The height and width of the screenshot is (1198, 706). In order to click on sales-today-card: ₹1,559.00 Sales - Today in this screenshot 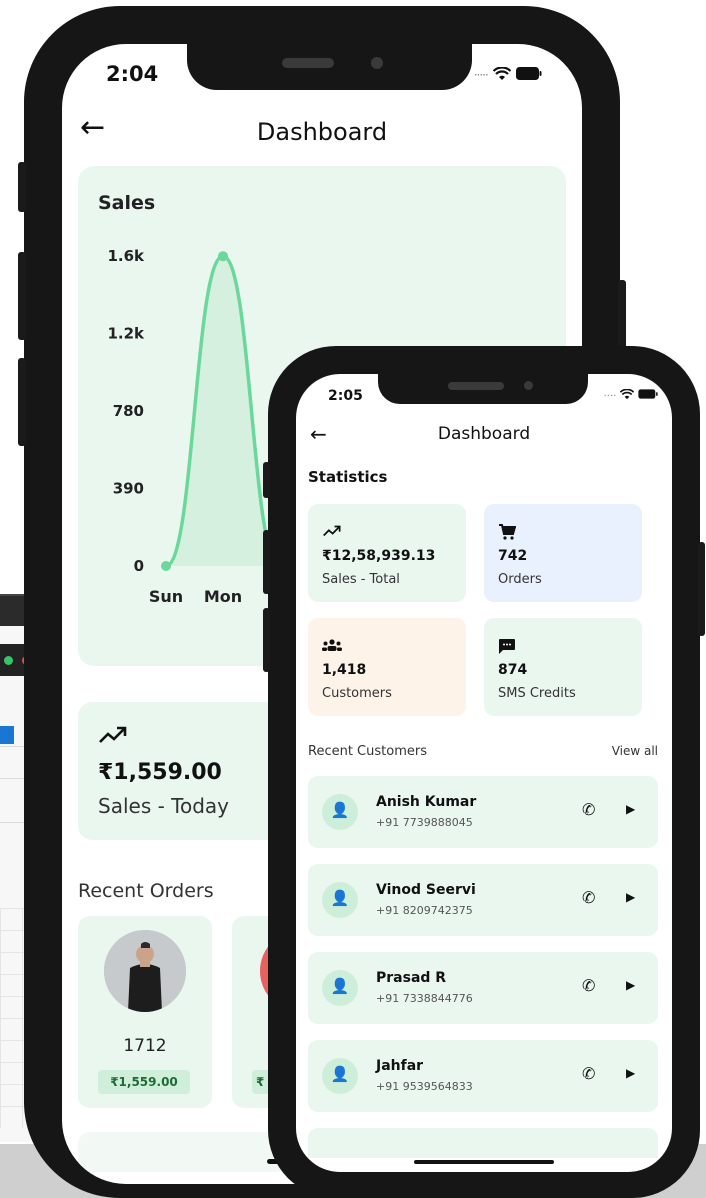, I will do `click(188, 771)`.